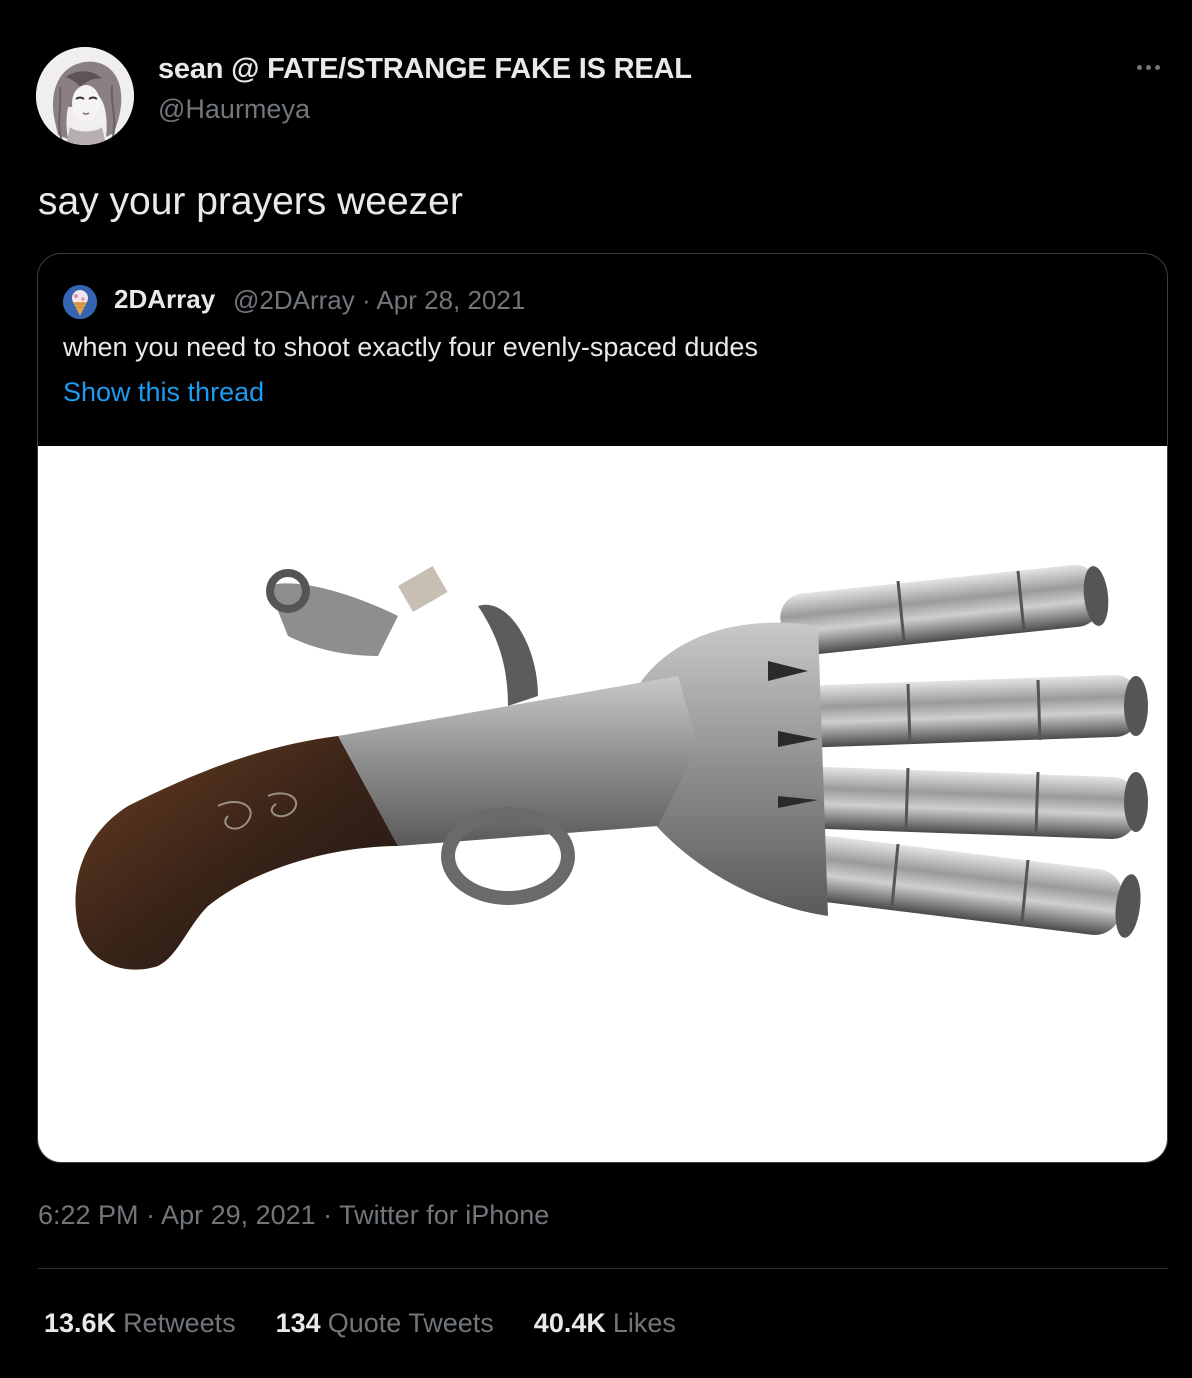  Describe the element at coordinates (250, 201) in the screenshot. I see `tweet-text: say your prayers weezer` at that location.